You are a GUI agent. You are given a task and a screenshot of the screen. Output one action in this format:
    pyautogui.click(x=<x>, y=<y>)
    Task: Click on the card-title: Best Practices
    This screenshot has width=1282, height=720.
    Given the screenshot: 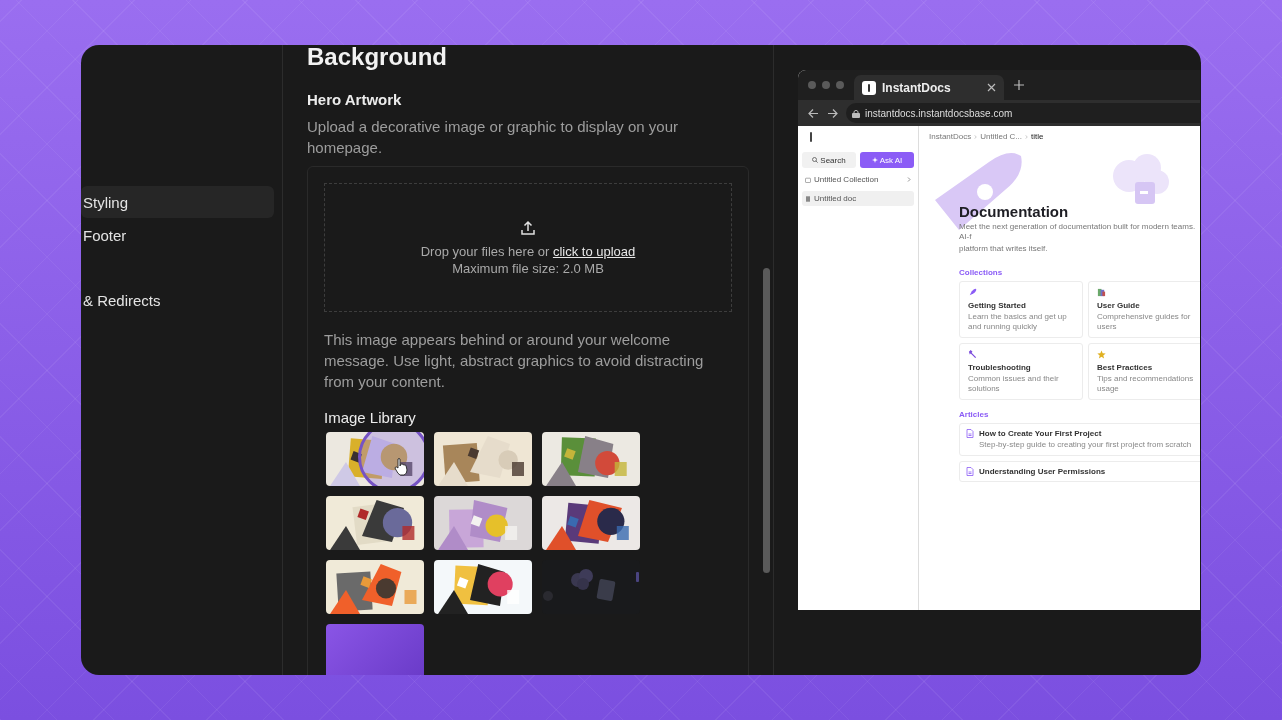 What is the action you would take?
    pyautogui.click(x=1125, y=367)
    